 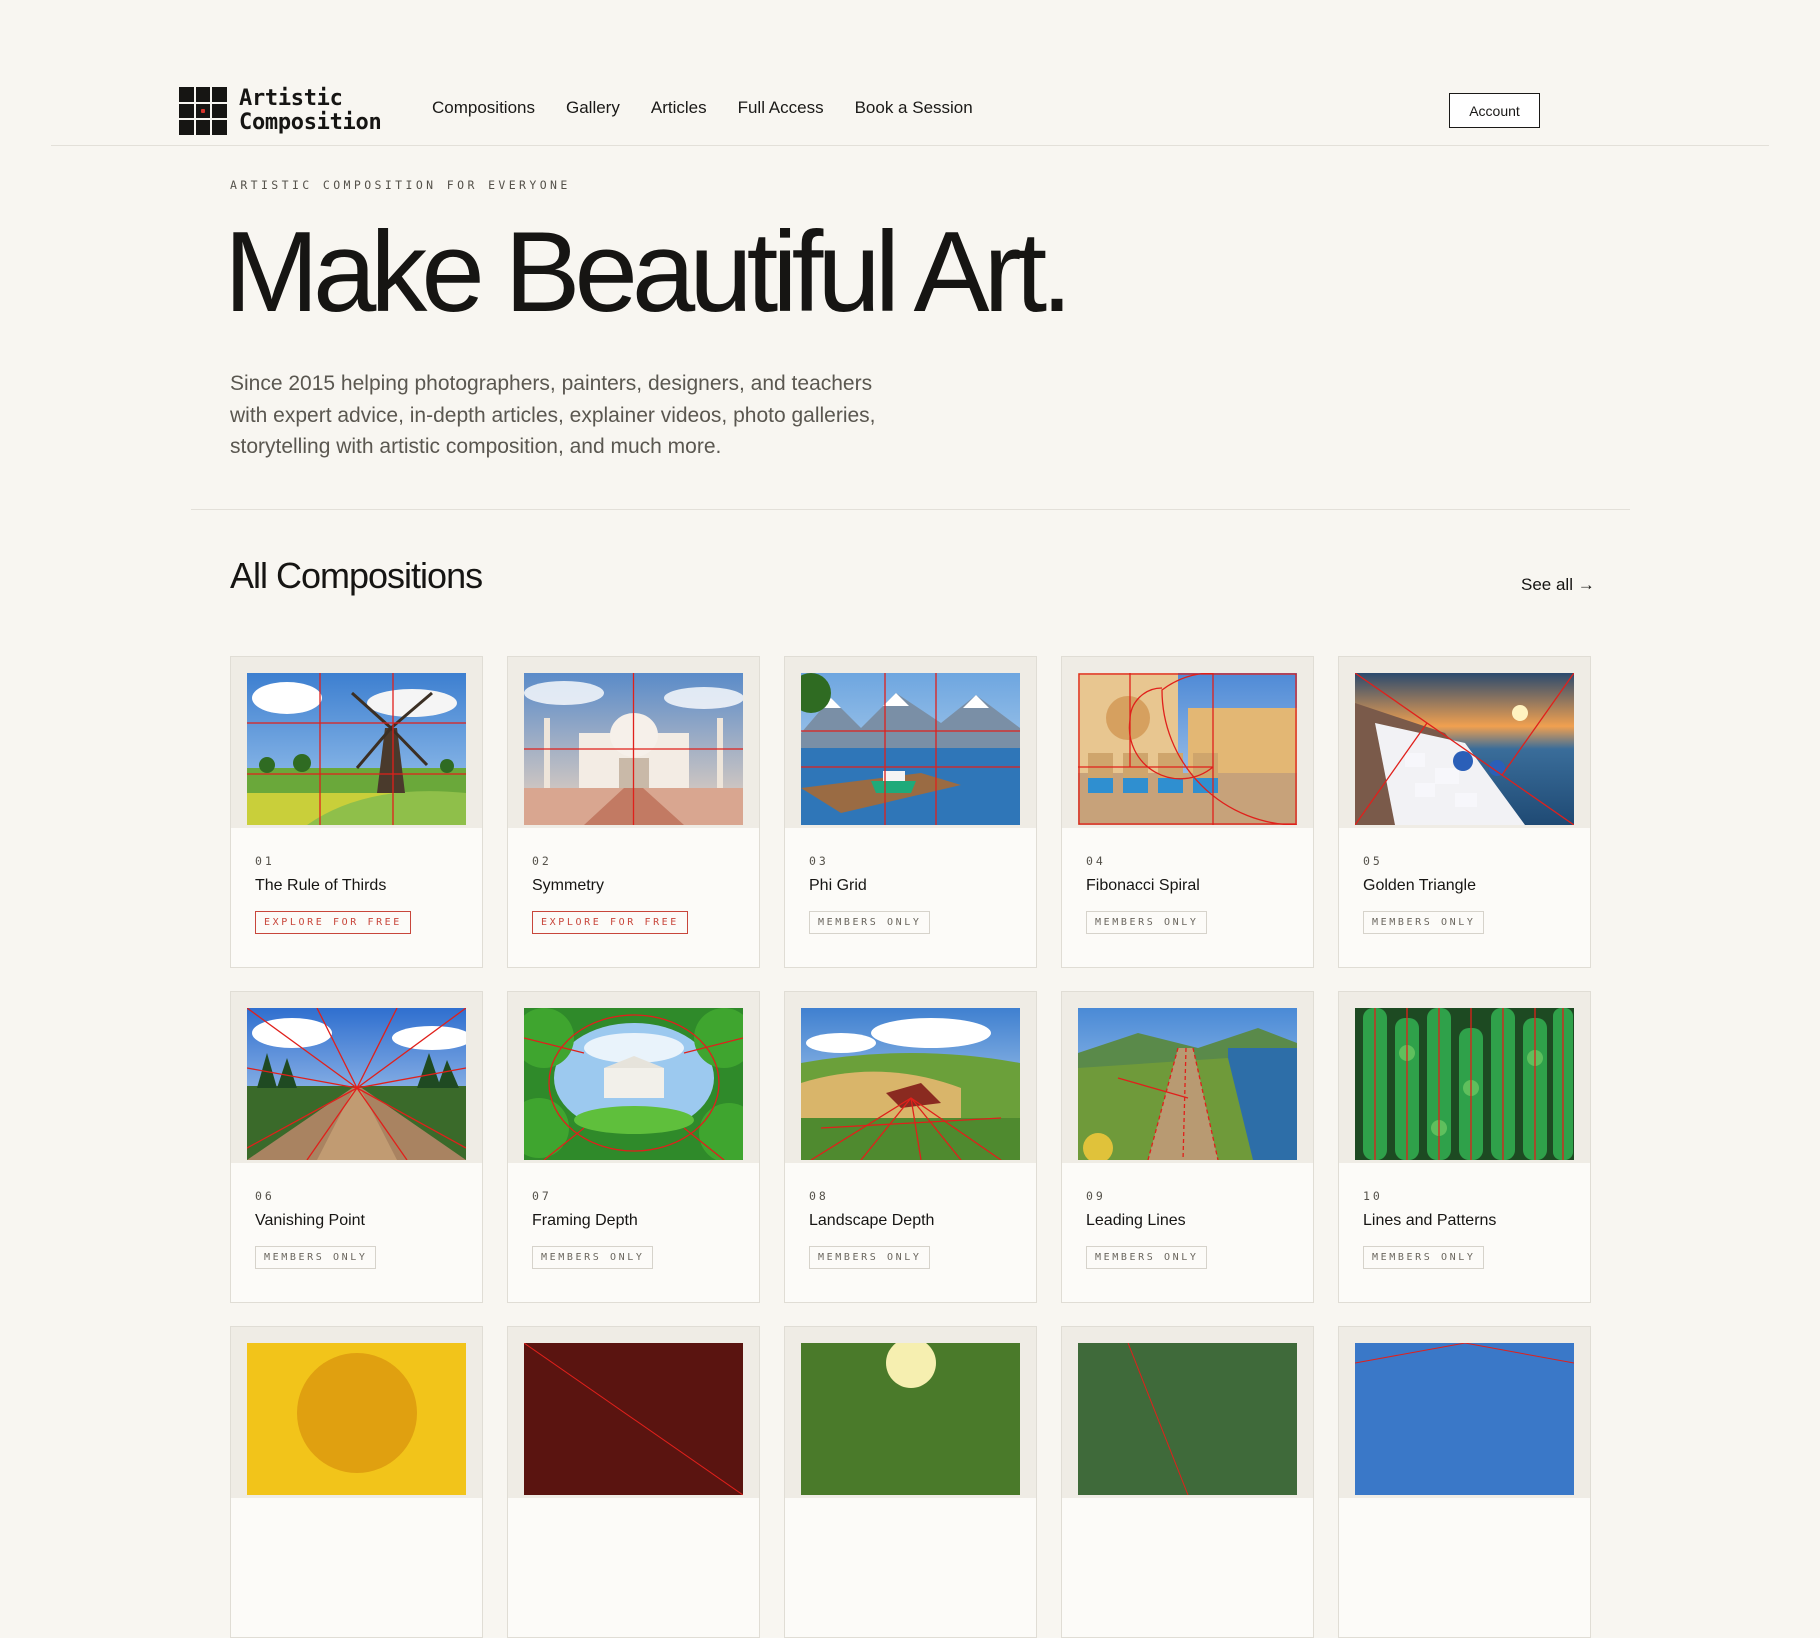 What do you see at coordinates (1096, 861) in the screenshot?
I see `card-number: 04` at bounding box center [1096, 861].